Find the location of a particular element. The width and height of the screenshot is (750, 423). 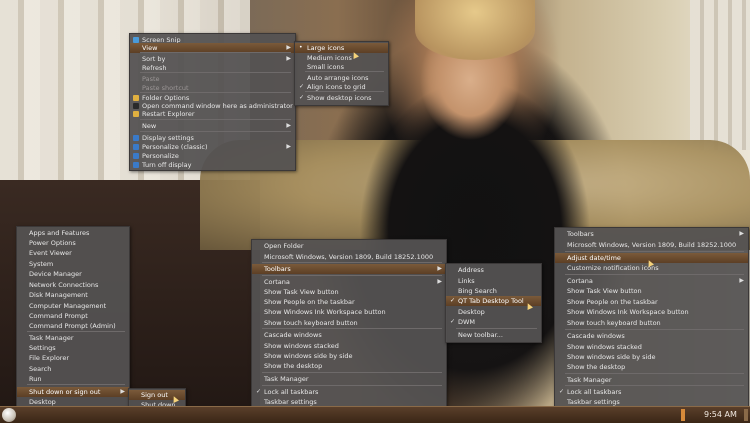

tray-overflow-button is located at coordinates (683, 415).